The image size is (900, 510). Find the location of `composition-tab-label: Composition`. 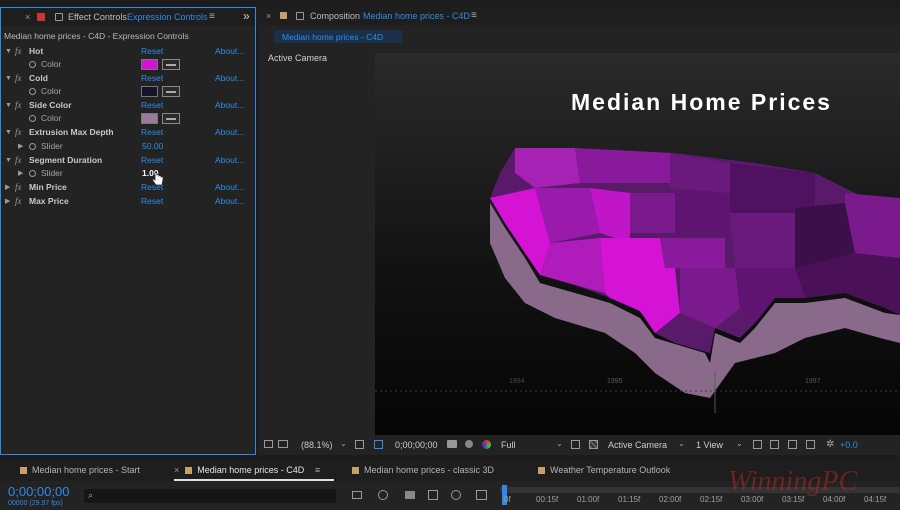

composition-tab-label: Composition is located at coordinates (335, 16).